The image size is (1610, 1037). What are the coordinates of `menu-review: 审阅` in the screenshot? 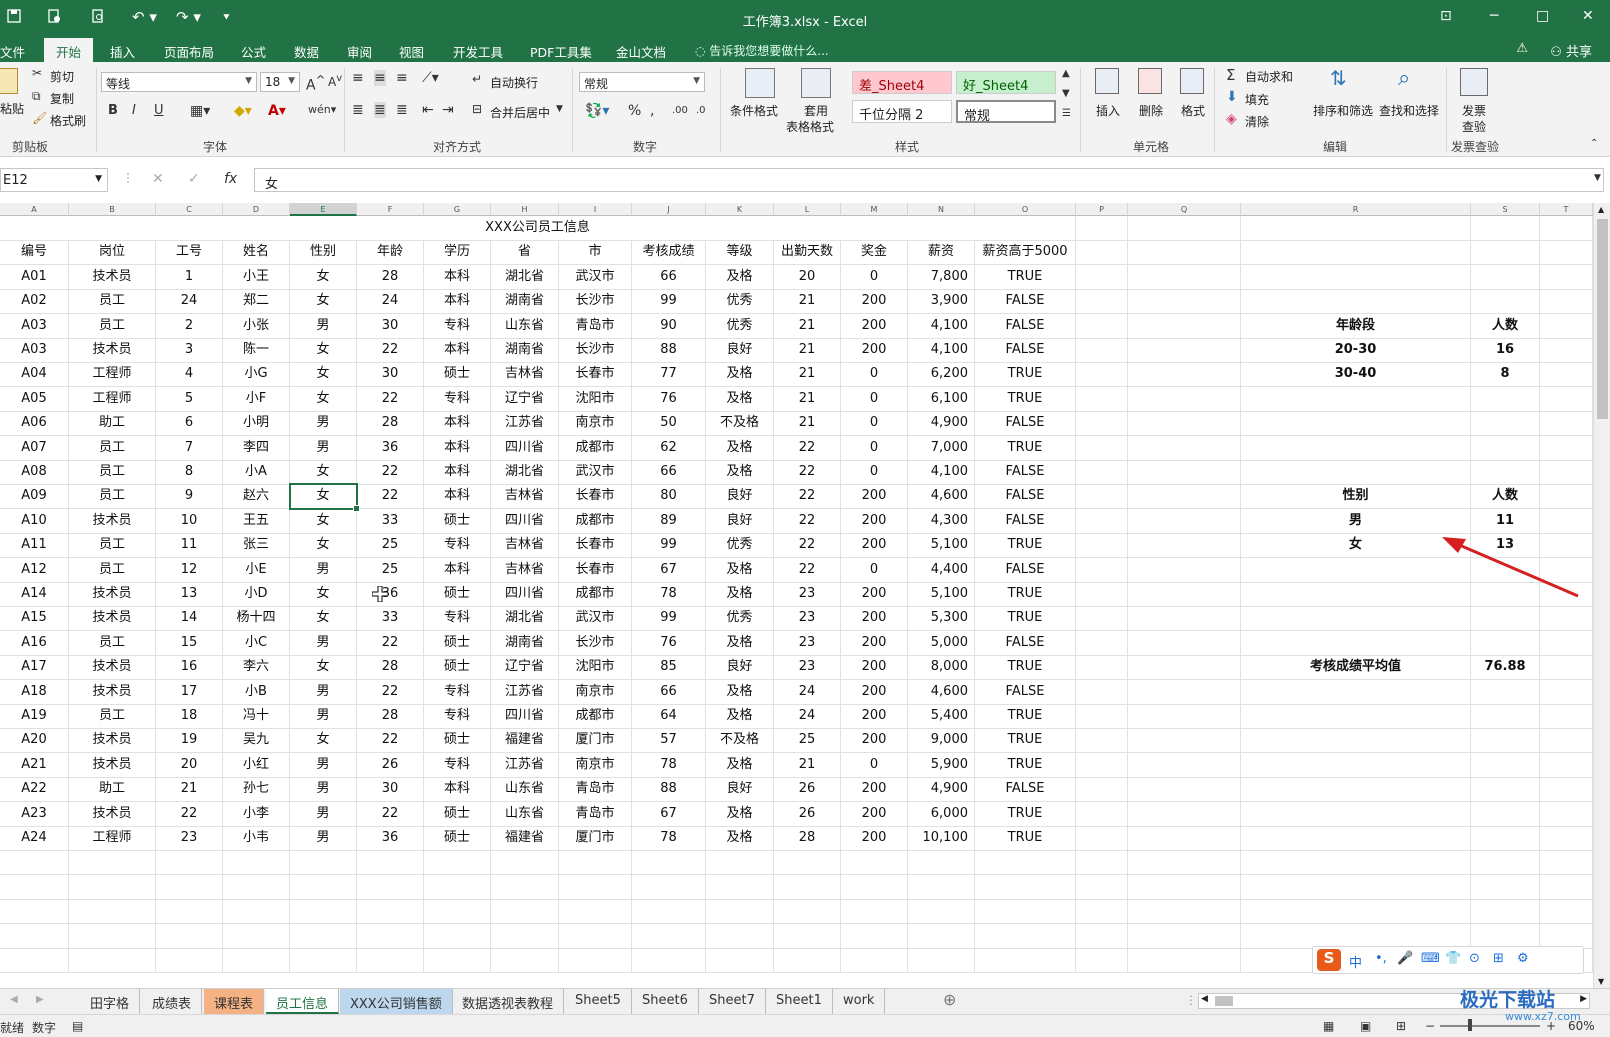 It's located at (359, 51).